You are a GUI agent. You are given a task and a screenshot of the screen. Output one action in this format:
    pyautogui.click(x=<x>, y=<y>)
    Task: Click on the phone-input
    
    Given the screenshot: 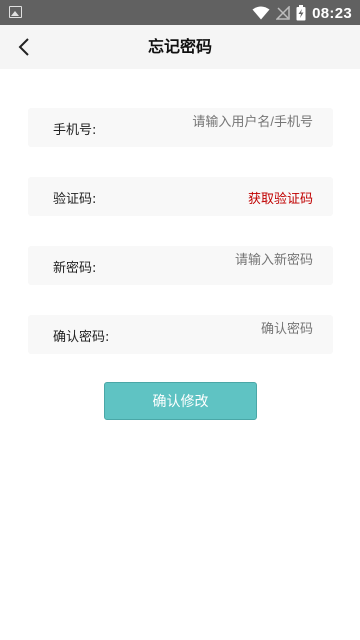 What is the action you would take?
    pyautogui.click(x=228, y=121)
    